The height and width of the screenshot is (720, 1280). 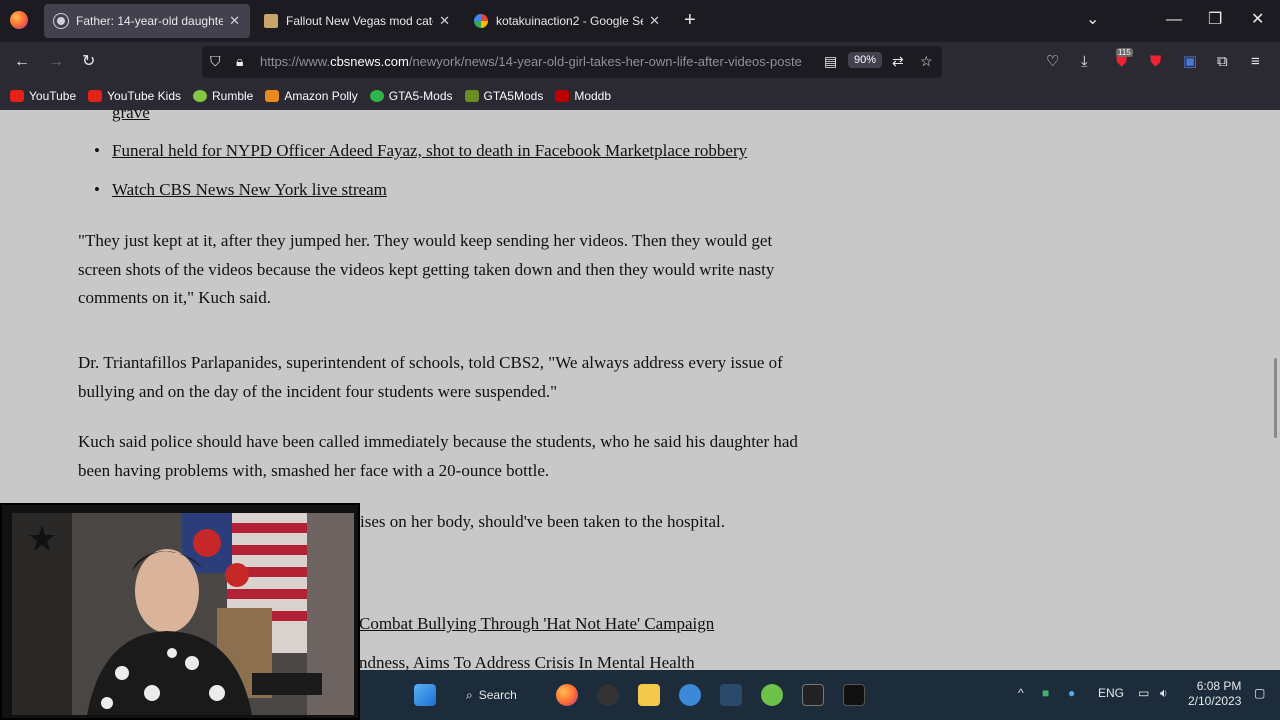 I want to click on youtube-icon, so click(x=17, y=96).